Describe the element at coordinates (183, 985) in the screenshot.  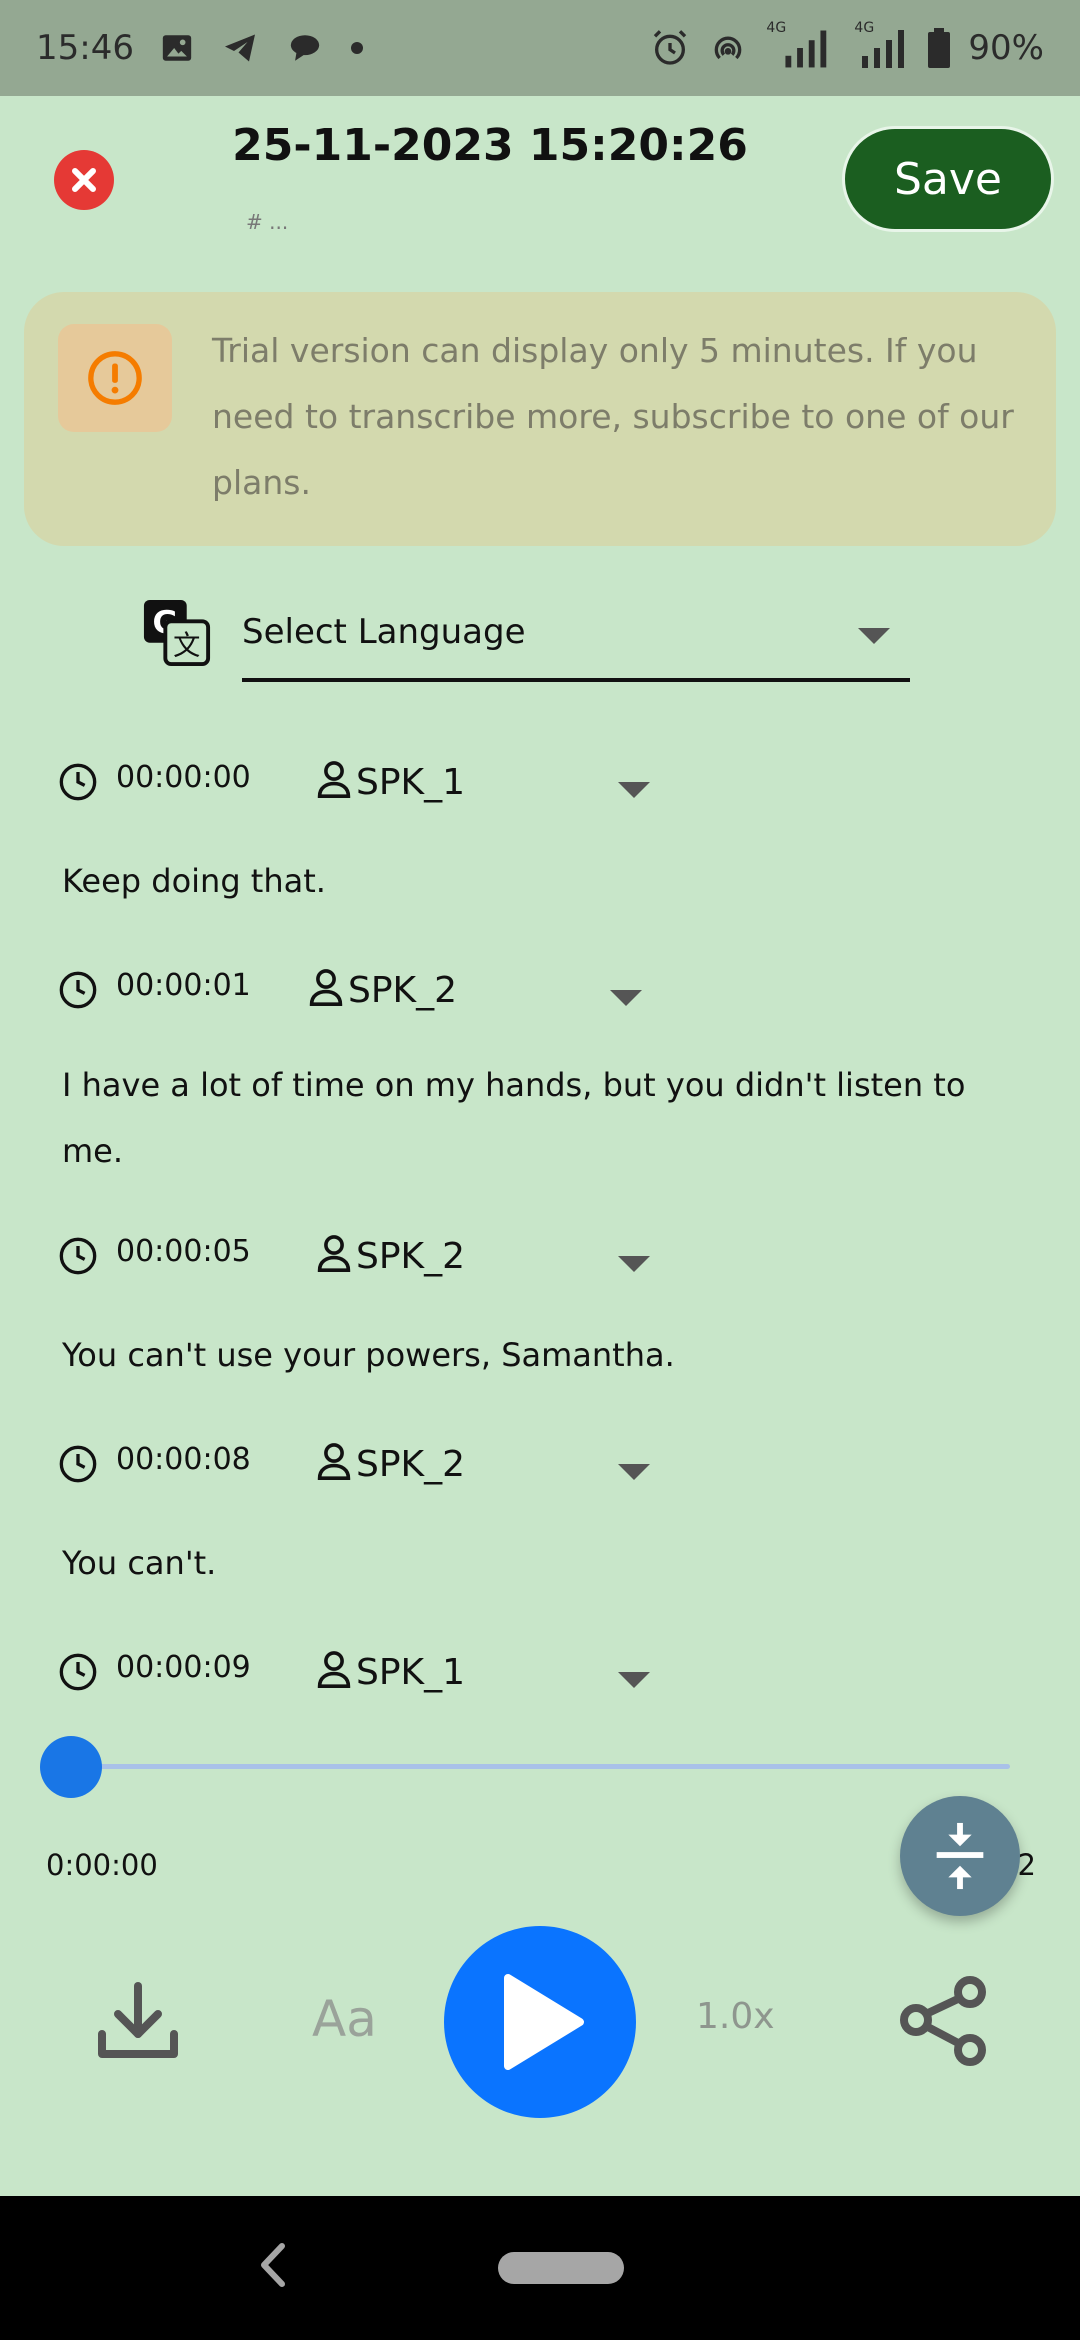
I see `segment-time: 00:00:01` at that location.